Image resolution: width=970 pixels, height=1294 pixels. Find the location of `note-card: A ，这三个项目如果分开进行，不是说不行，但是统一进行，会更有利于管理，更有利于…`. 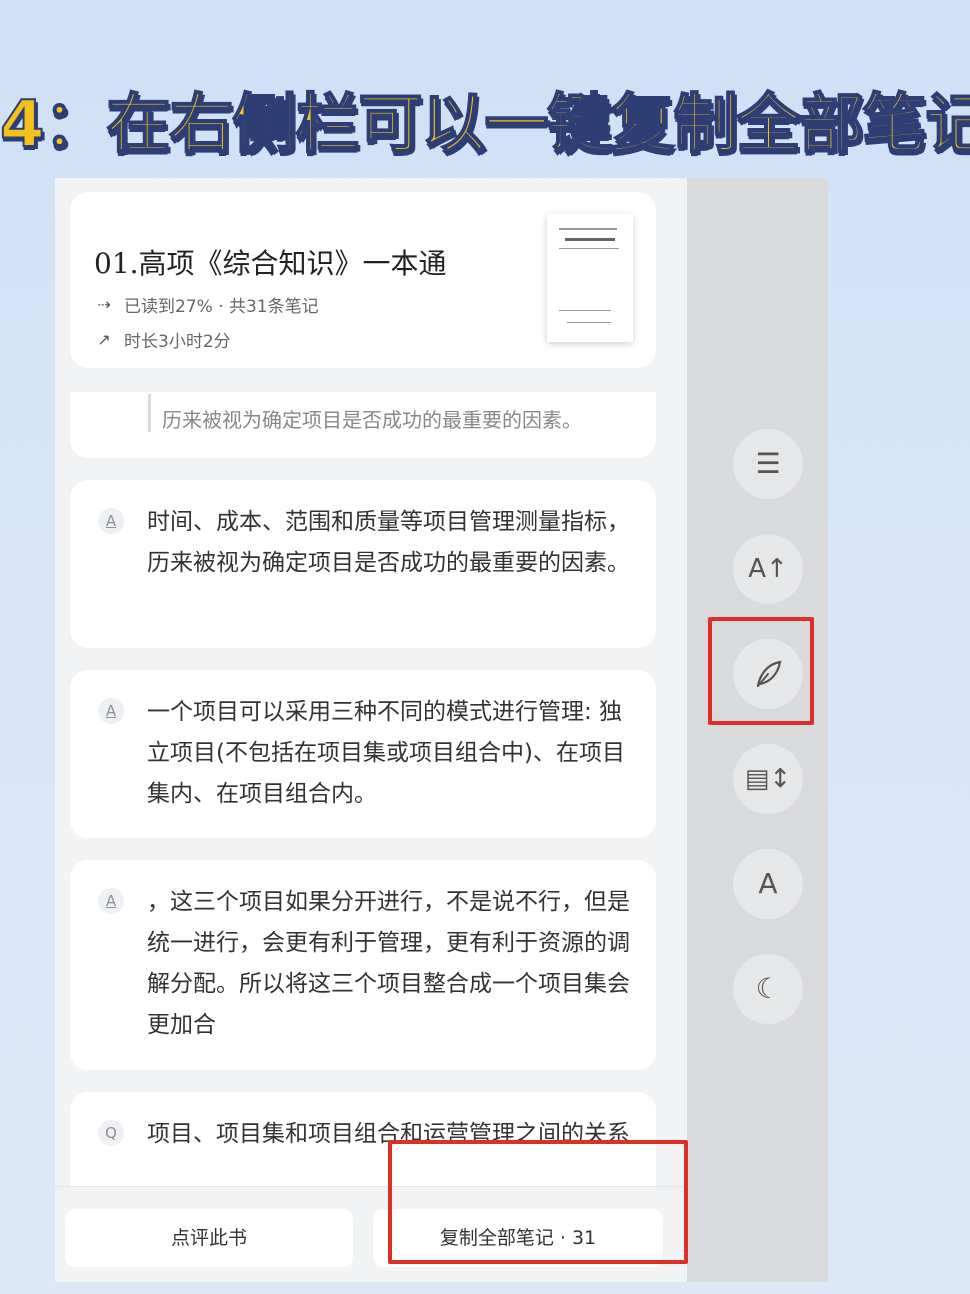

note-card: A ，这三个项目如果分开进行，不是说不行，但是统一进行，会更有利于管理，更有利于… is located at coordinates (363, 965).